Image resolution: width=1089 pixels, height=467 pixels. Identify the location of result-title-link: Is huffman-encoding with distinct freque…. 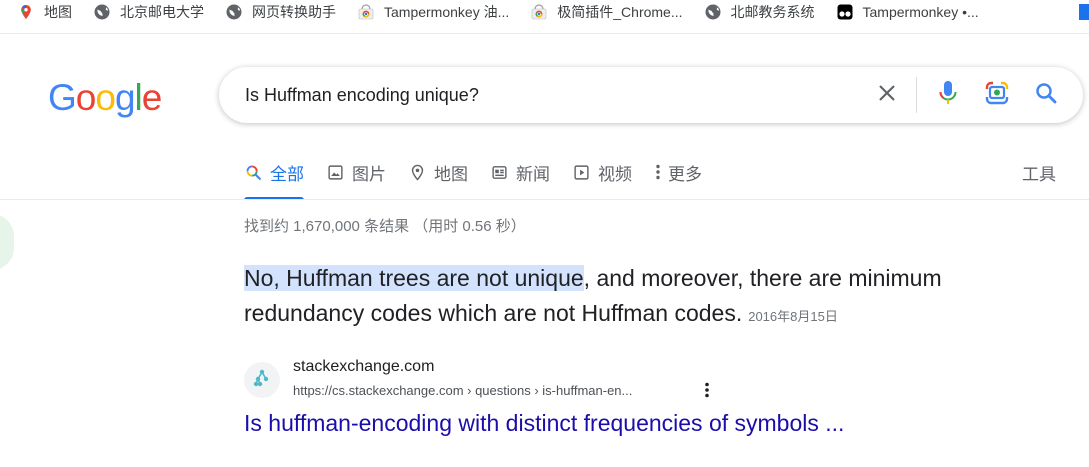
(544, 423).